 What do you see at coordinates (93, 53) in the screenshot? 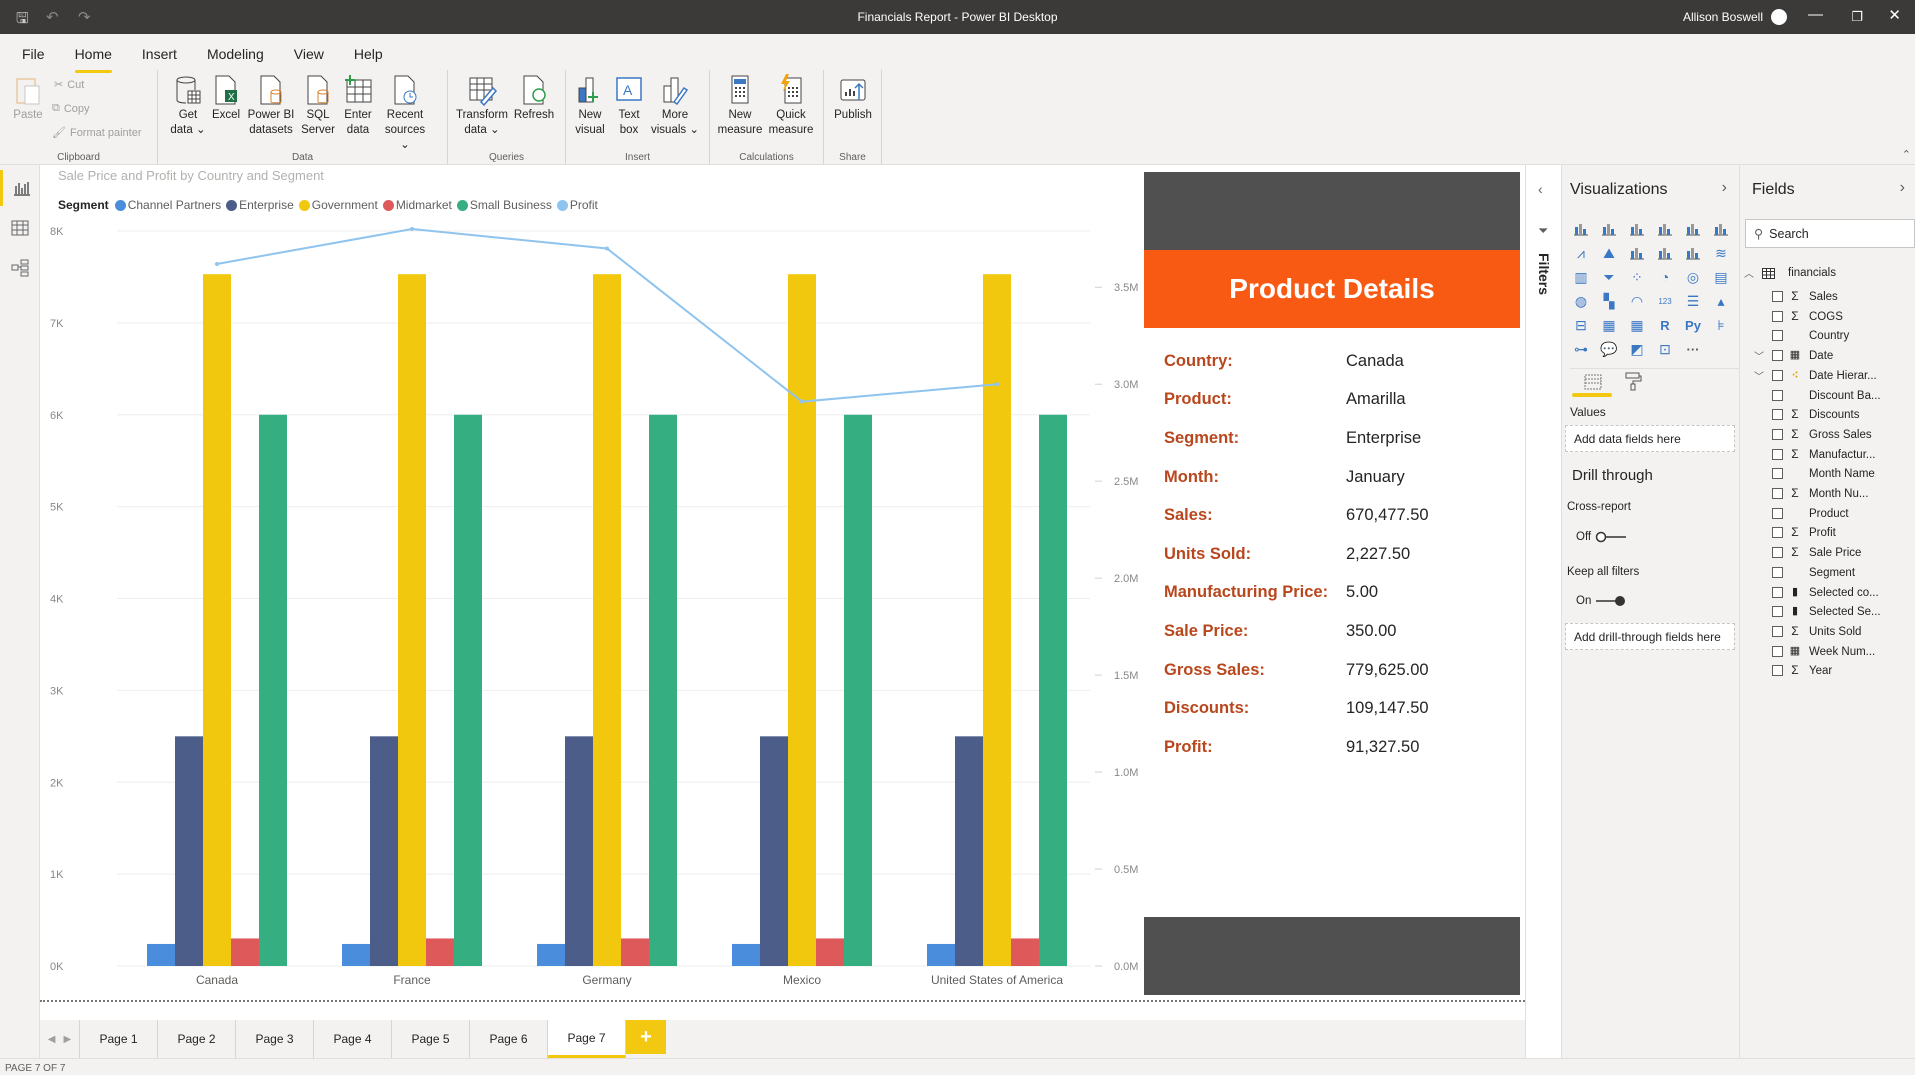
I see `tab-home: Home` at bounding box center [93, 53].